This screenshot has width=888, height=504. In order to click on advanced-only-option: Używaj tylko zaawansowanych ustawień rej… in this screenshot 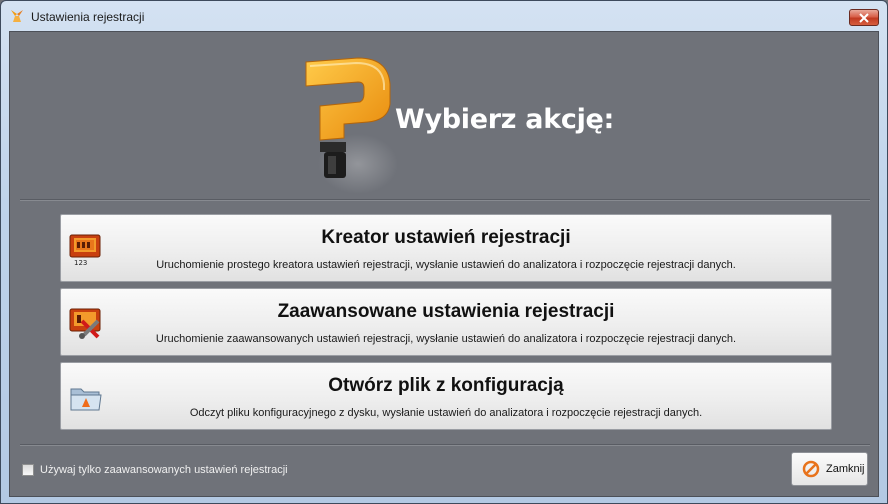, I will do `click(155, 470)`.